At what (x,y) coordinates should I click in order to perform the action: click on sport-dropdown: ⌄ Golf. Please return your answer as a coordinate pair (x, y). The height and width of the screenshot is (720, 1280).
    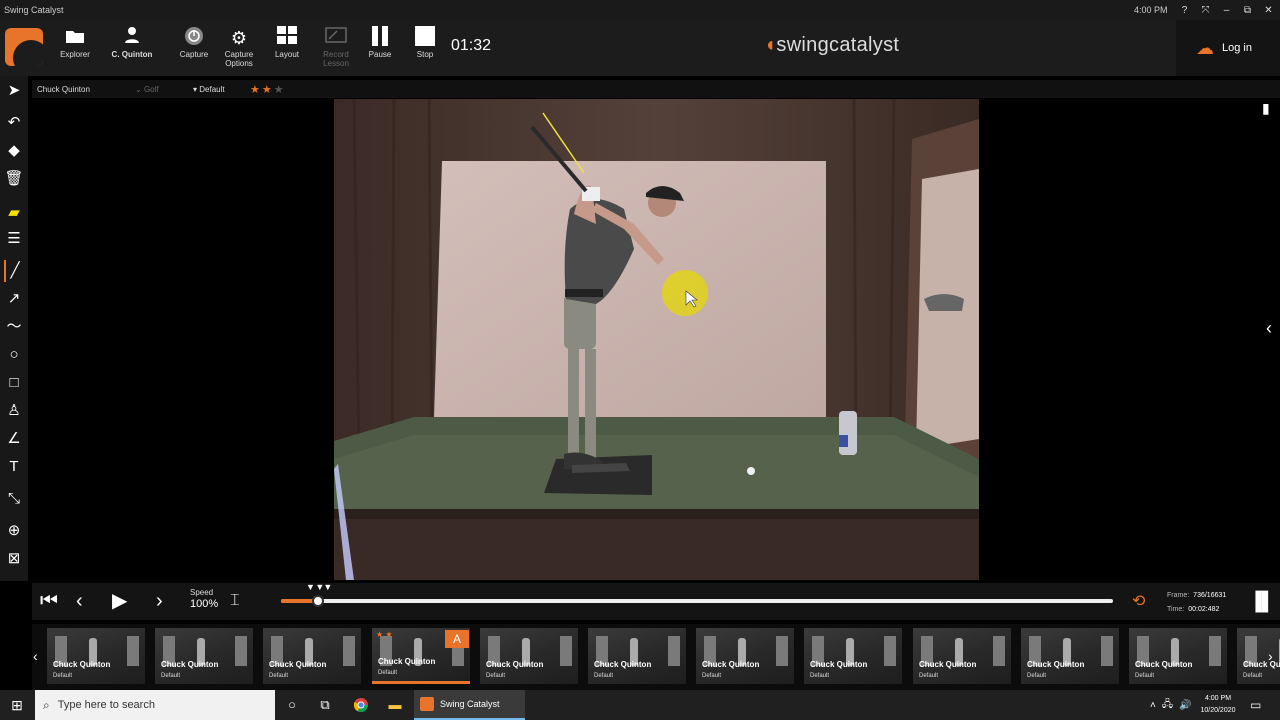
    Looking at the image, I should click on (147, 89).